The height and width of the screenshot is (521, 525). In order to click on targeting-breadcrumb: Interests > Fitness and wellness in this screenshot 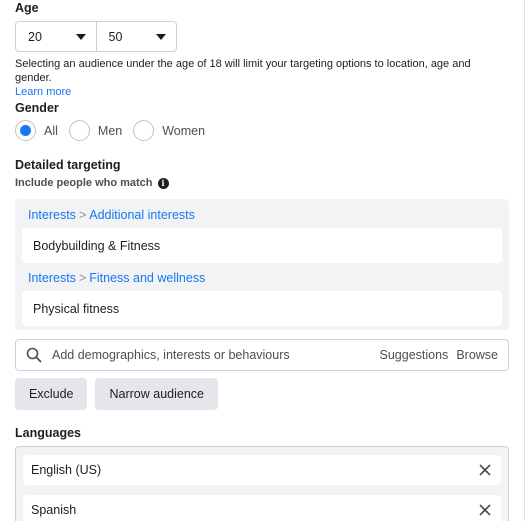, I will do `click(116, 278)`.